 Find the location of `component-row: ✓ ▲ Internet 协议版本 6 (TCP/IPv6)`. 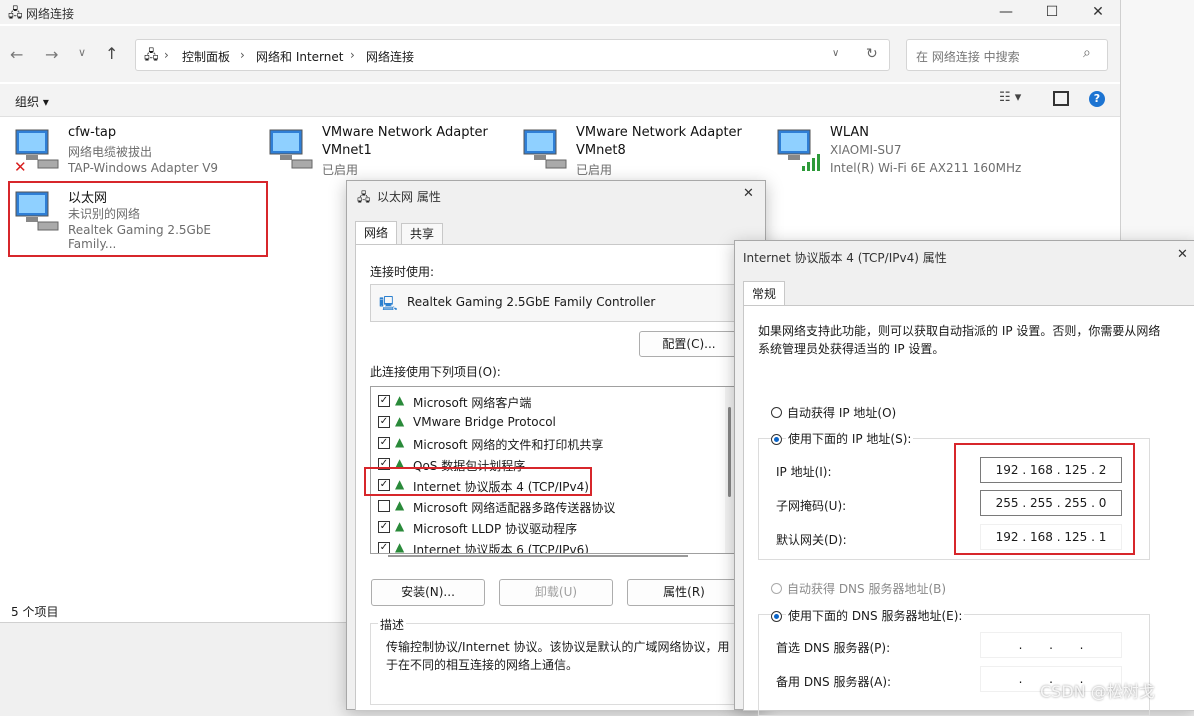

component-row: ✓ ▲ Internet 协议版本 6 (TCP/IPv6) is located at coordinates (546, 546).